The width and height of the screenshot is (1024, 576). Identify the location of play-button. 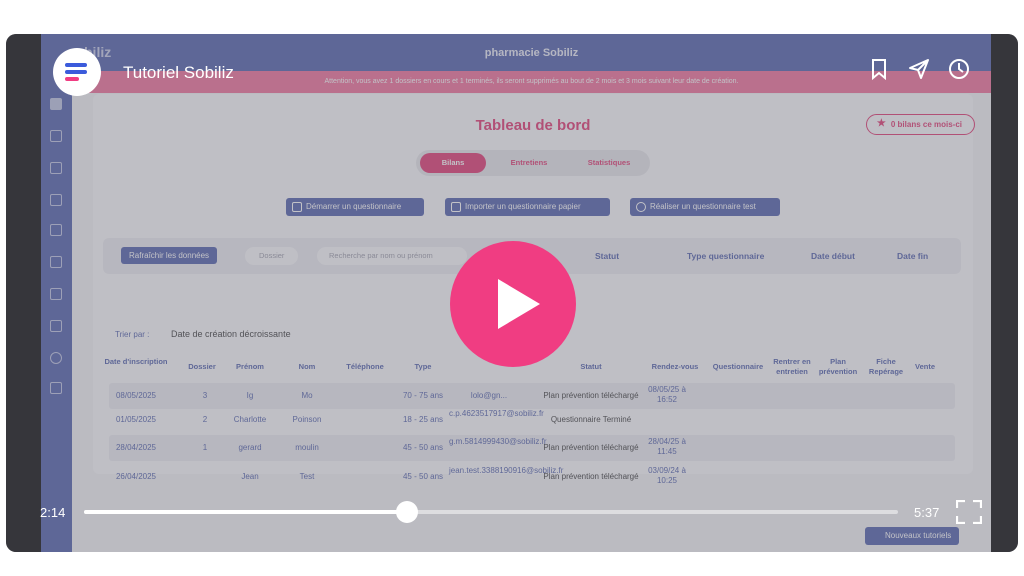
(513, 304).